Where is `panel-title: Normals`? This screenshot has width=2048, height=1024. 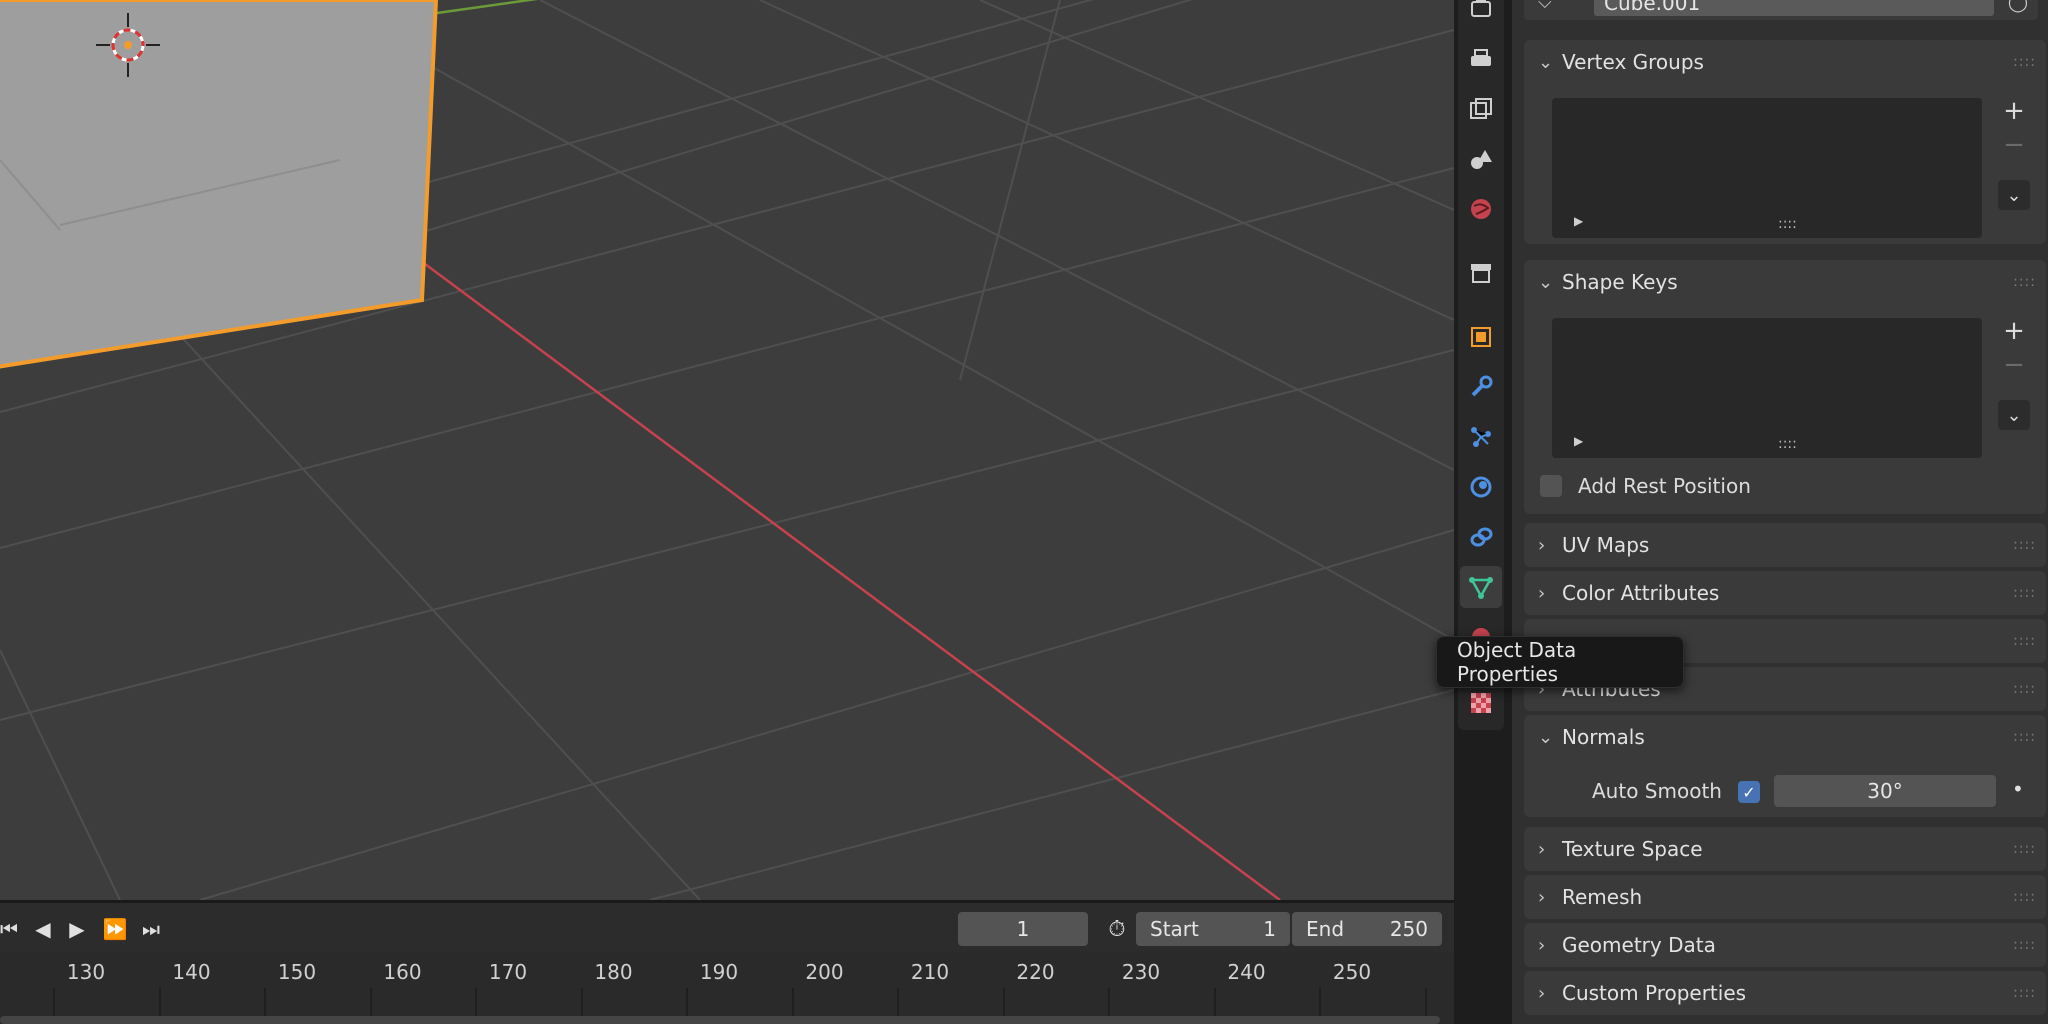 panel-title: Normals is located at coordinates (1603, 737).